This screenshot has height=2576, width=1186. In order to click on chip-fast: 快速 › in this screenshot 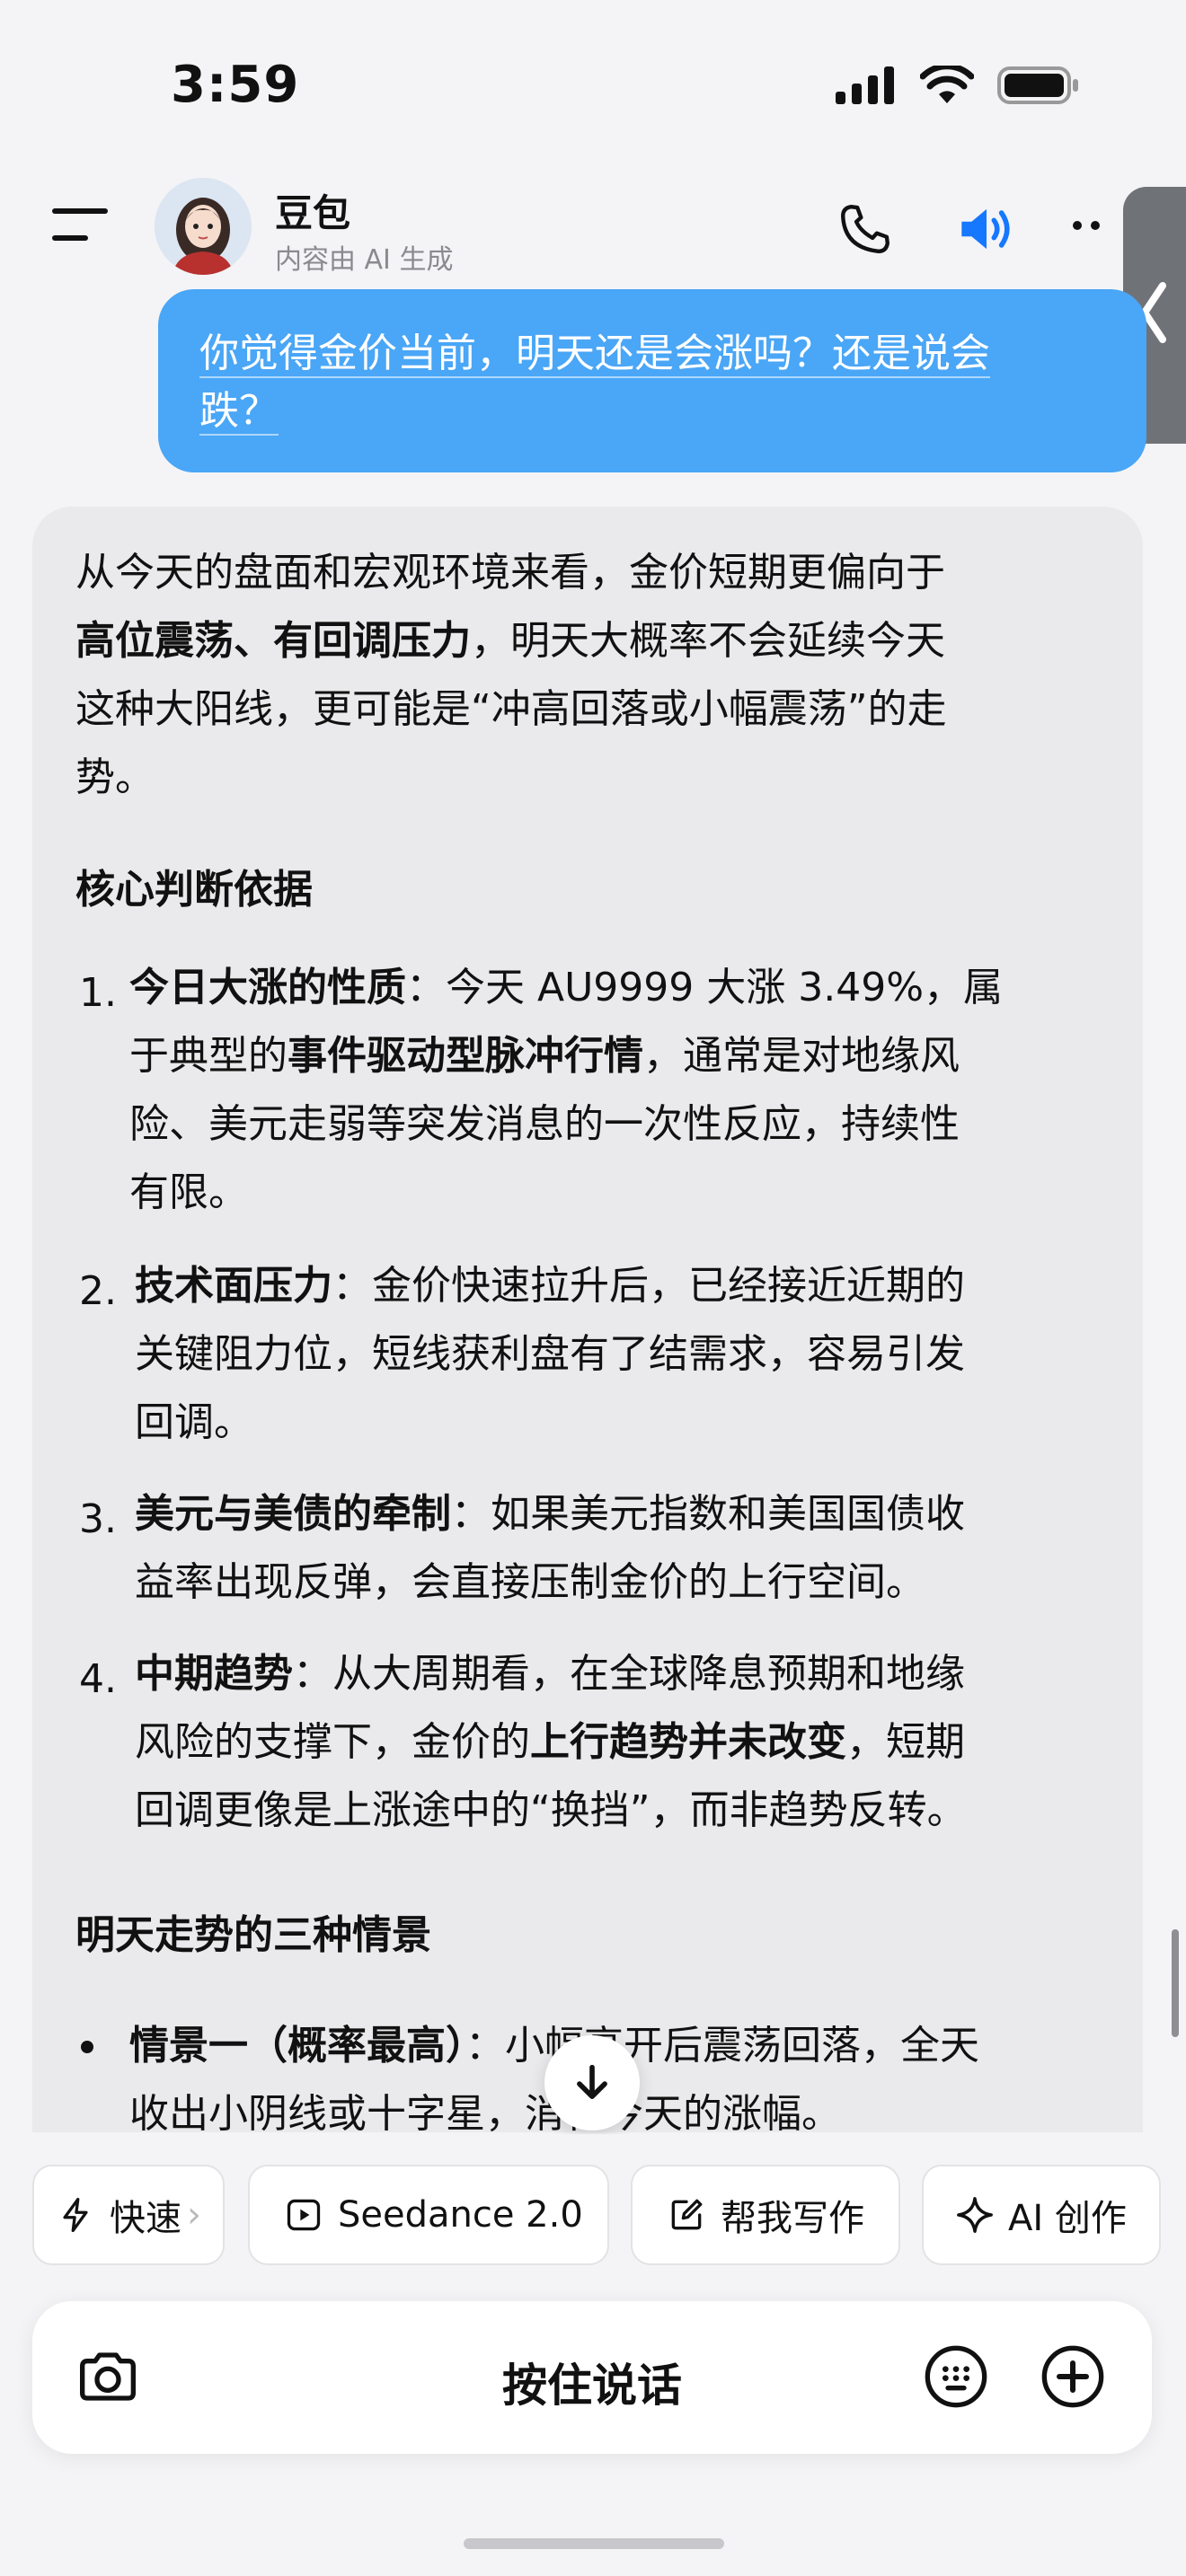, I will do `click(128, 2215)`.